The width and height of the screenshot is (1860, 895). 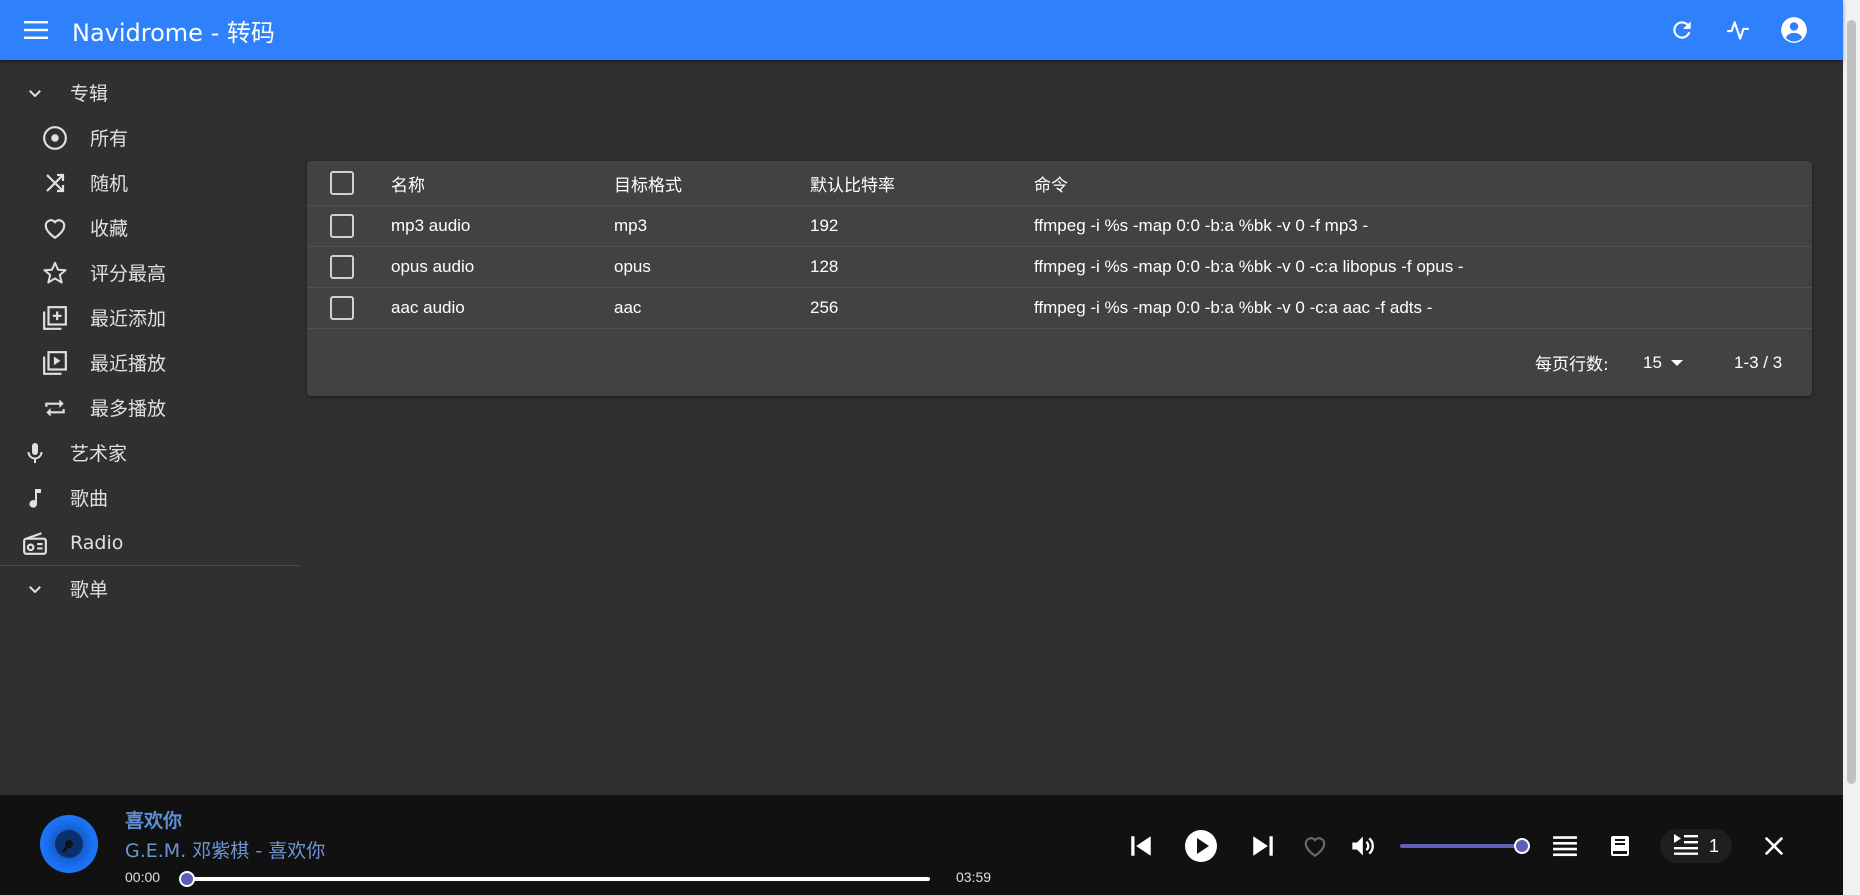 What do you see at coordinates (1682, 30) in the screenshot?
I see `refresh-icon` at bounding box center [1682, 30].